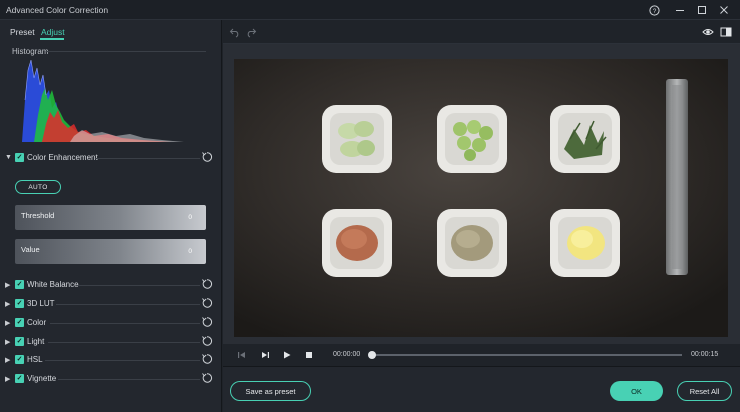  Describe the element at coordinates (242, 355) in the screenshot. I see `previous-frame-icon` at that location.